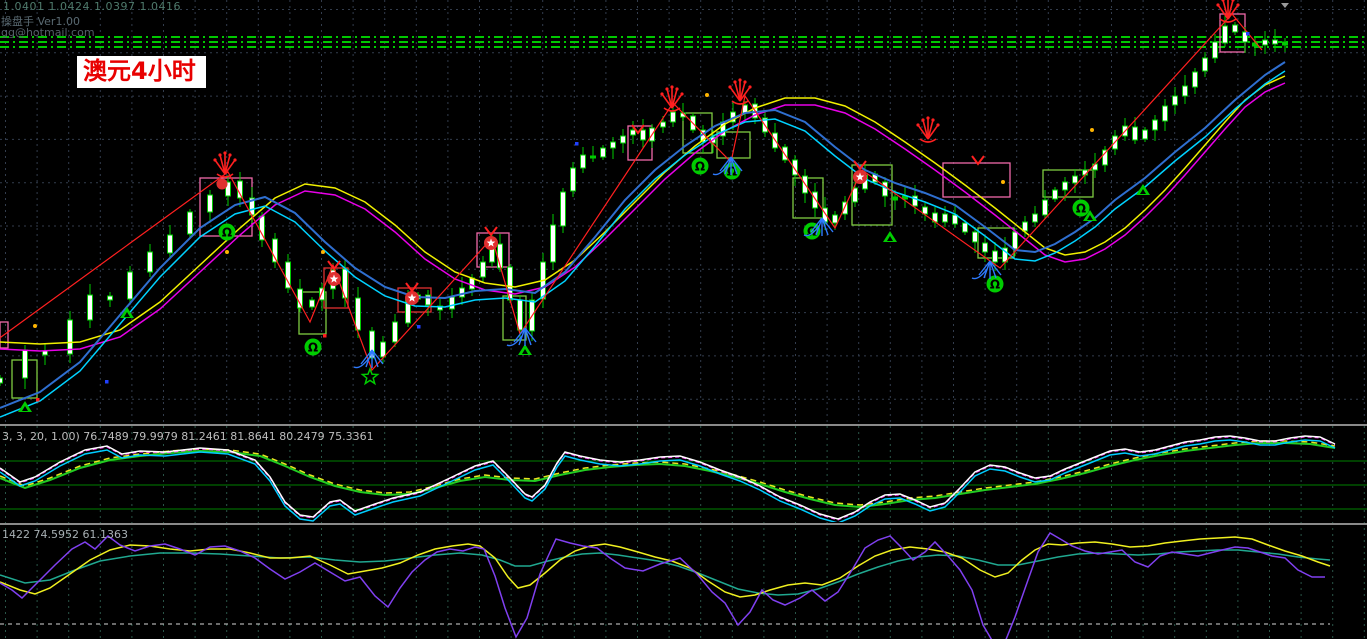 The width and height of the screenshot is (1367, 639). I want to click on stochastic-panel, so click(683, 478).